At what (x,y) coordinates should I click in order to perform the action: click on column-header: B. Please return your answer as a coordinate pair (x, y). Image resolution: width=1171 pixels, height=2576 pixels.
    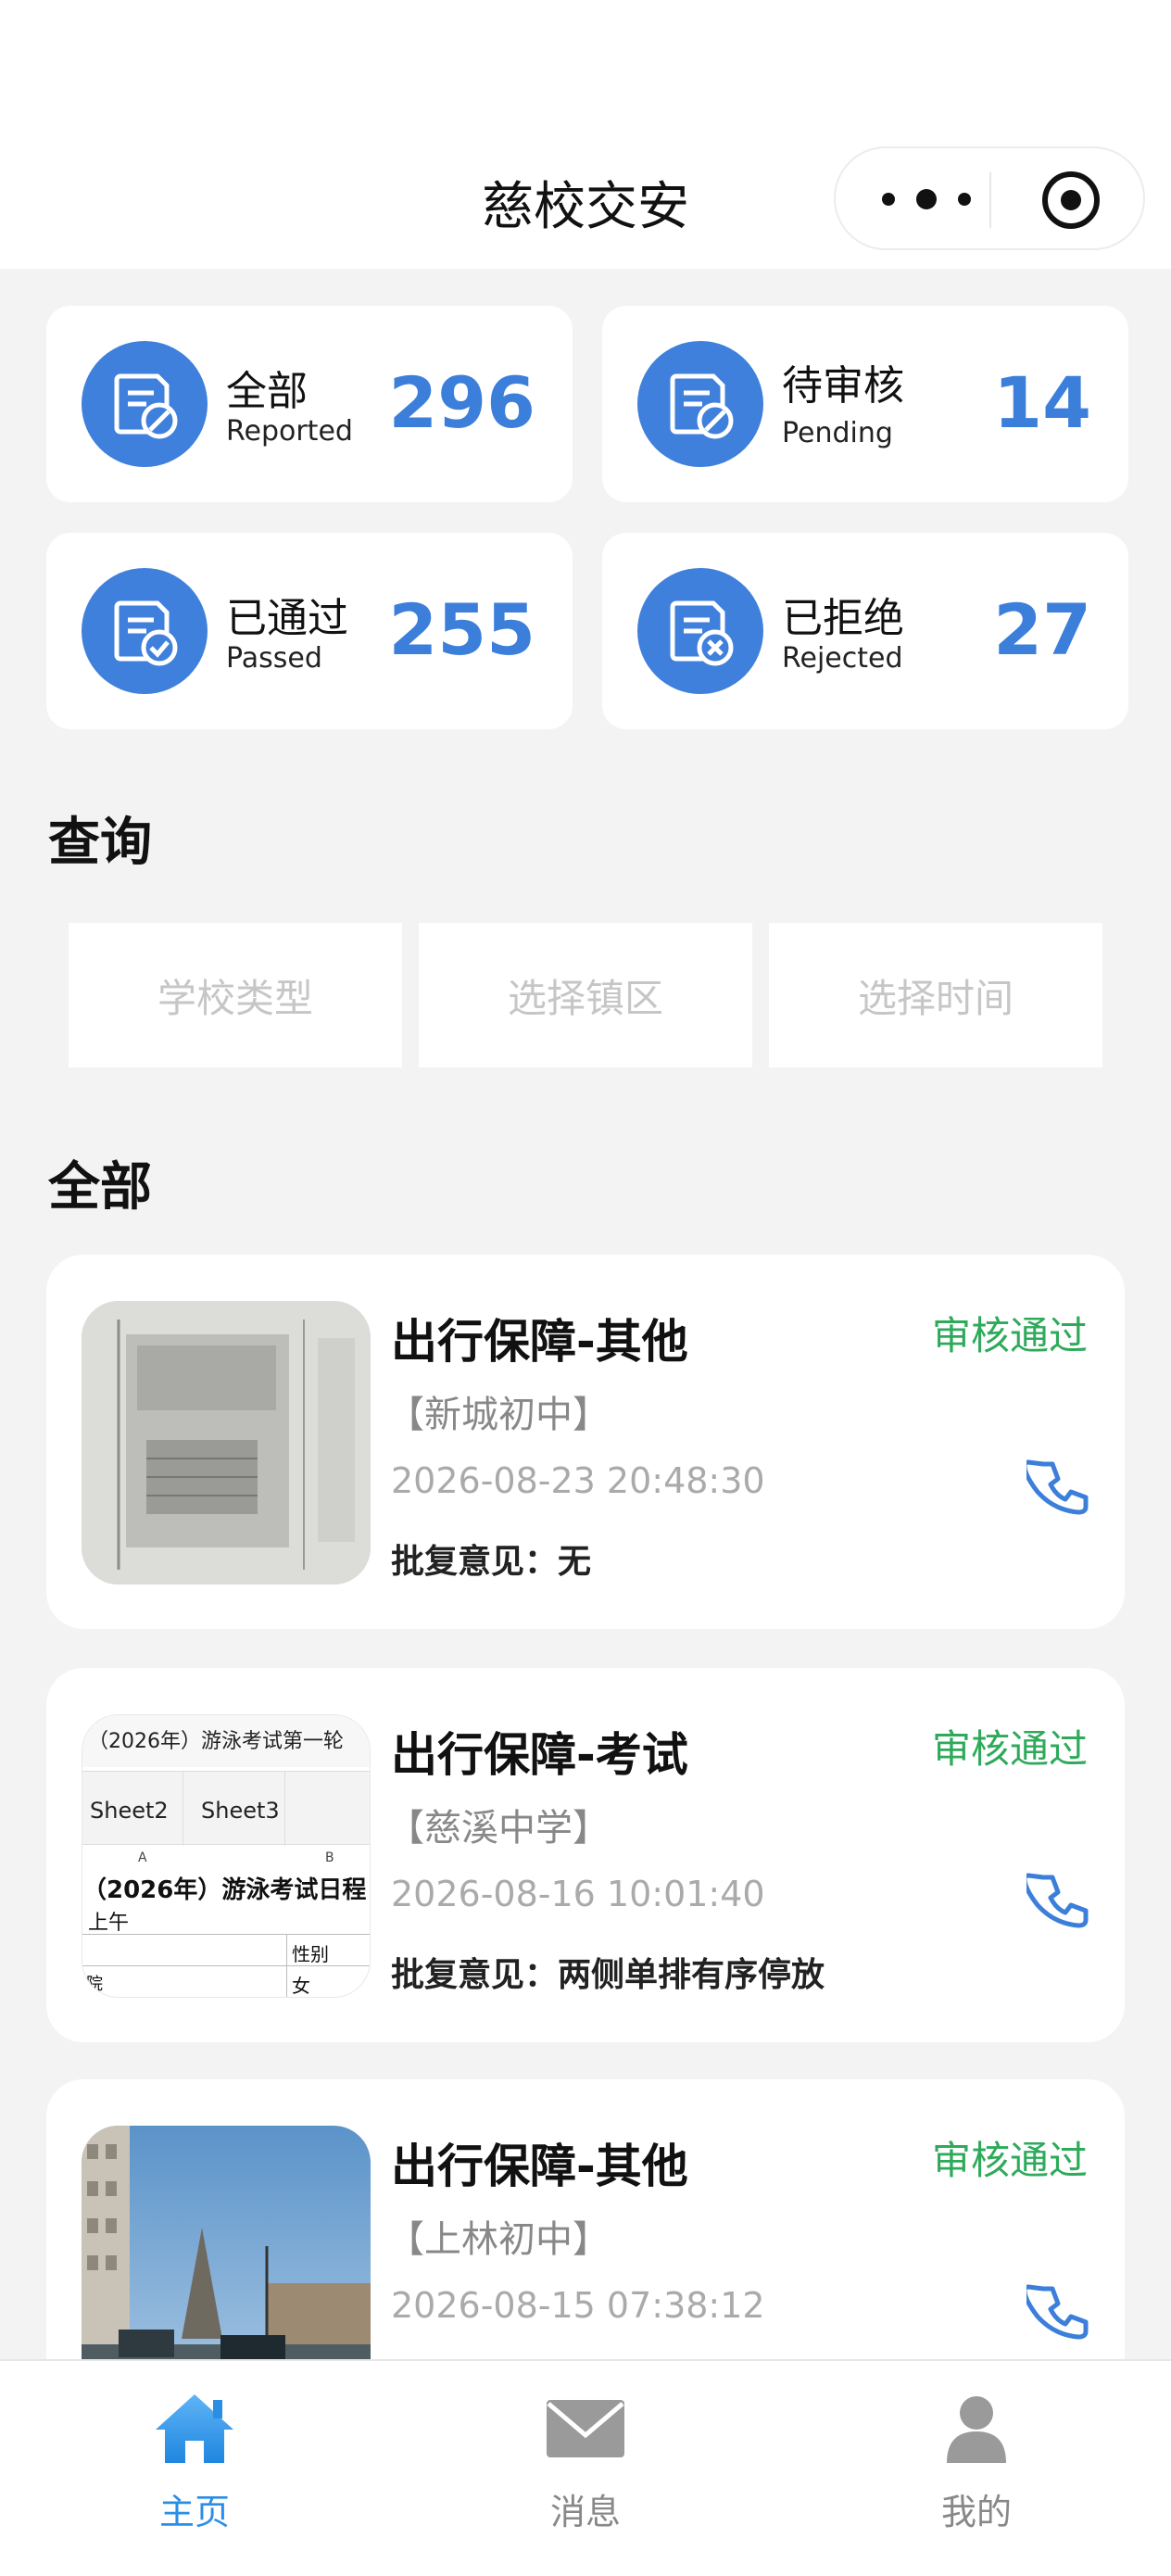
    Looking at the image, I should click on (330, 1858).